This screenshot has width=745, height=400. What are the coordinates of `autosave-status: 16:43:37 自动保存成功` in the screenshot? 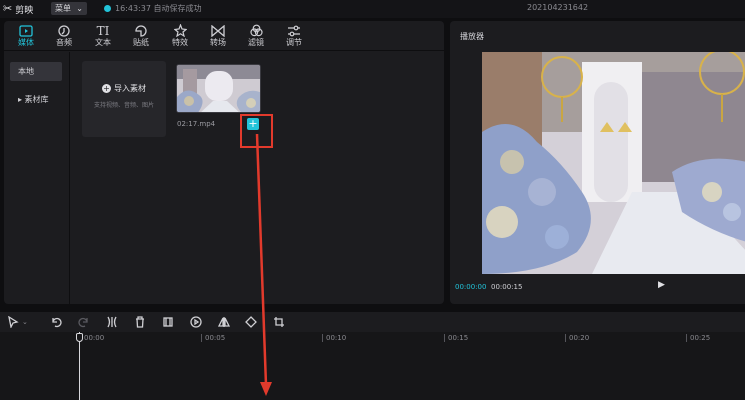 It's located at (152, 8).